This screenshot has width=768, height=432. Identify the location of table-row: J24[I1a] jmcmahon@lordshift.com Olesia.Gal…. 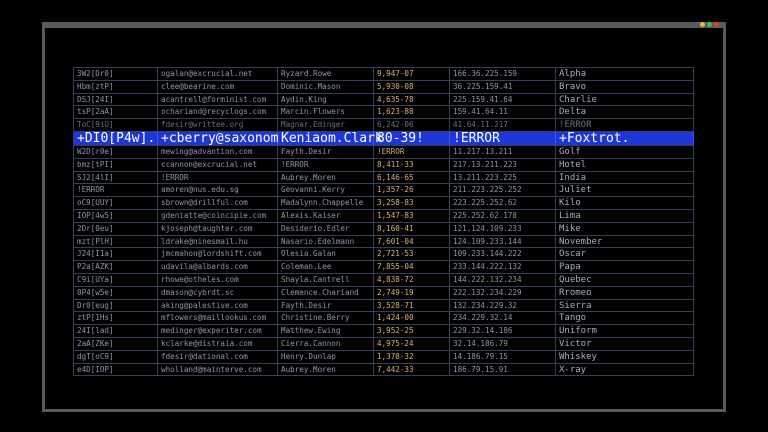
(384, 255).